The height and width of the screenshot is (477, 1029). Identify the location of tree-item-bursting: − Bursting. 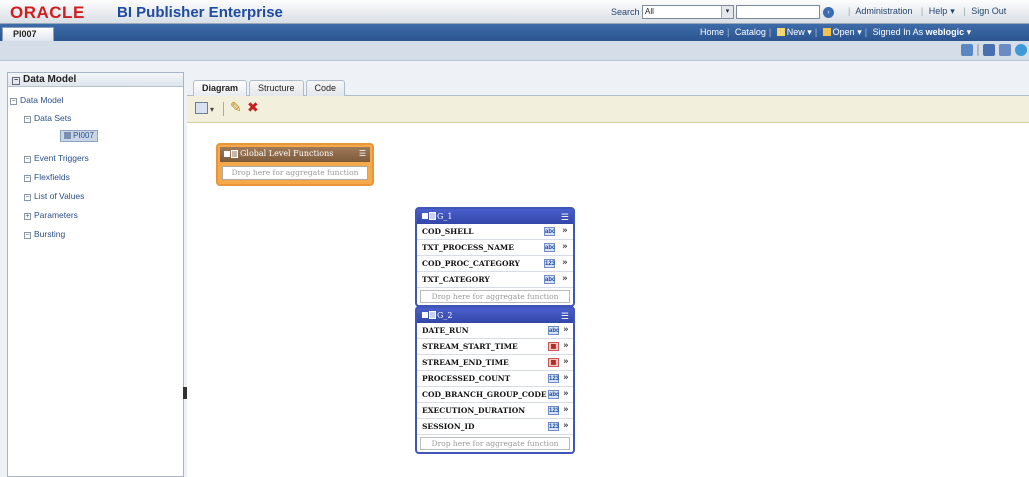
(44, 234).